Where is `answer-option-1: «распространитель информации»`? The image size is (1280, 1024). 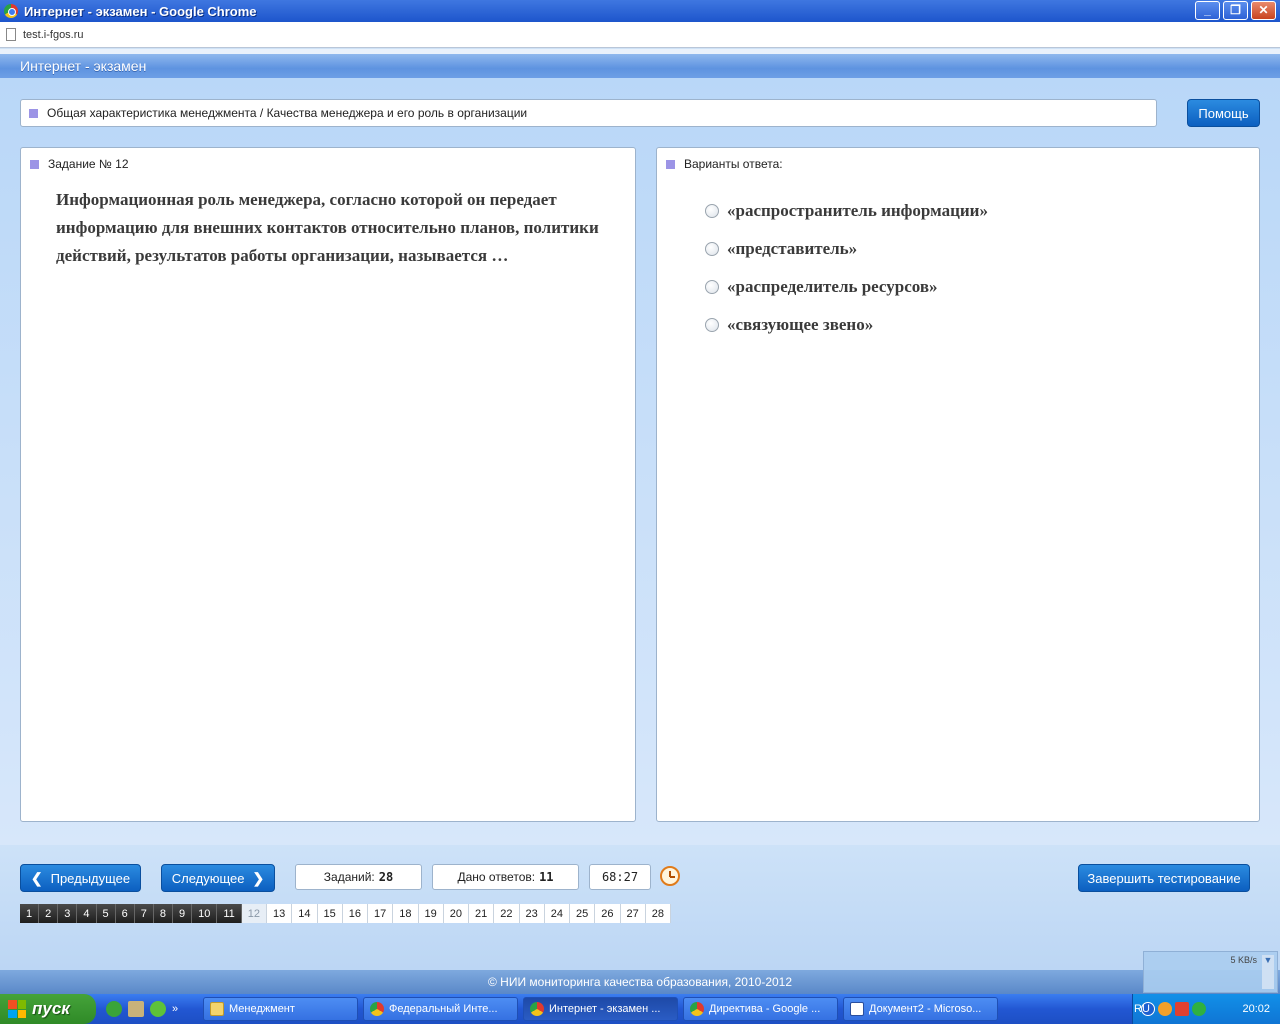
answer-option-1: «распространитель информации» is located at coordinates (846, 211).